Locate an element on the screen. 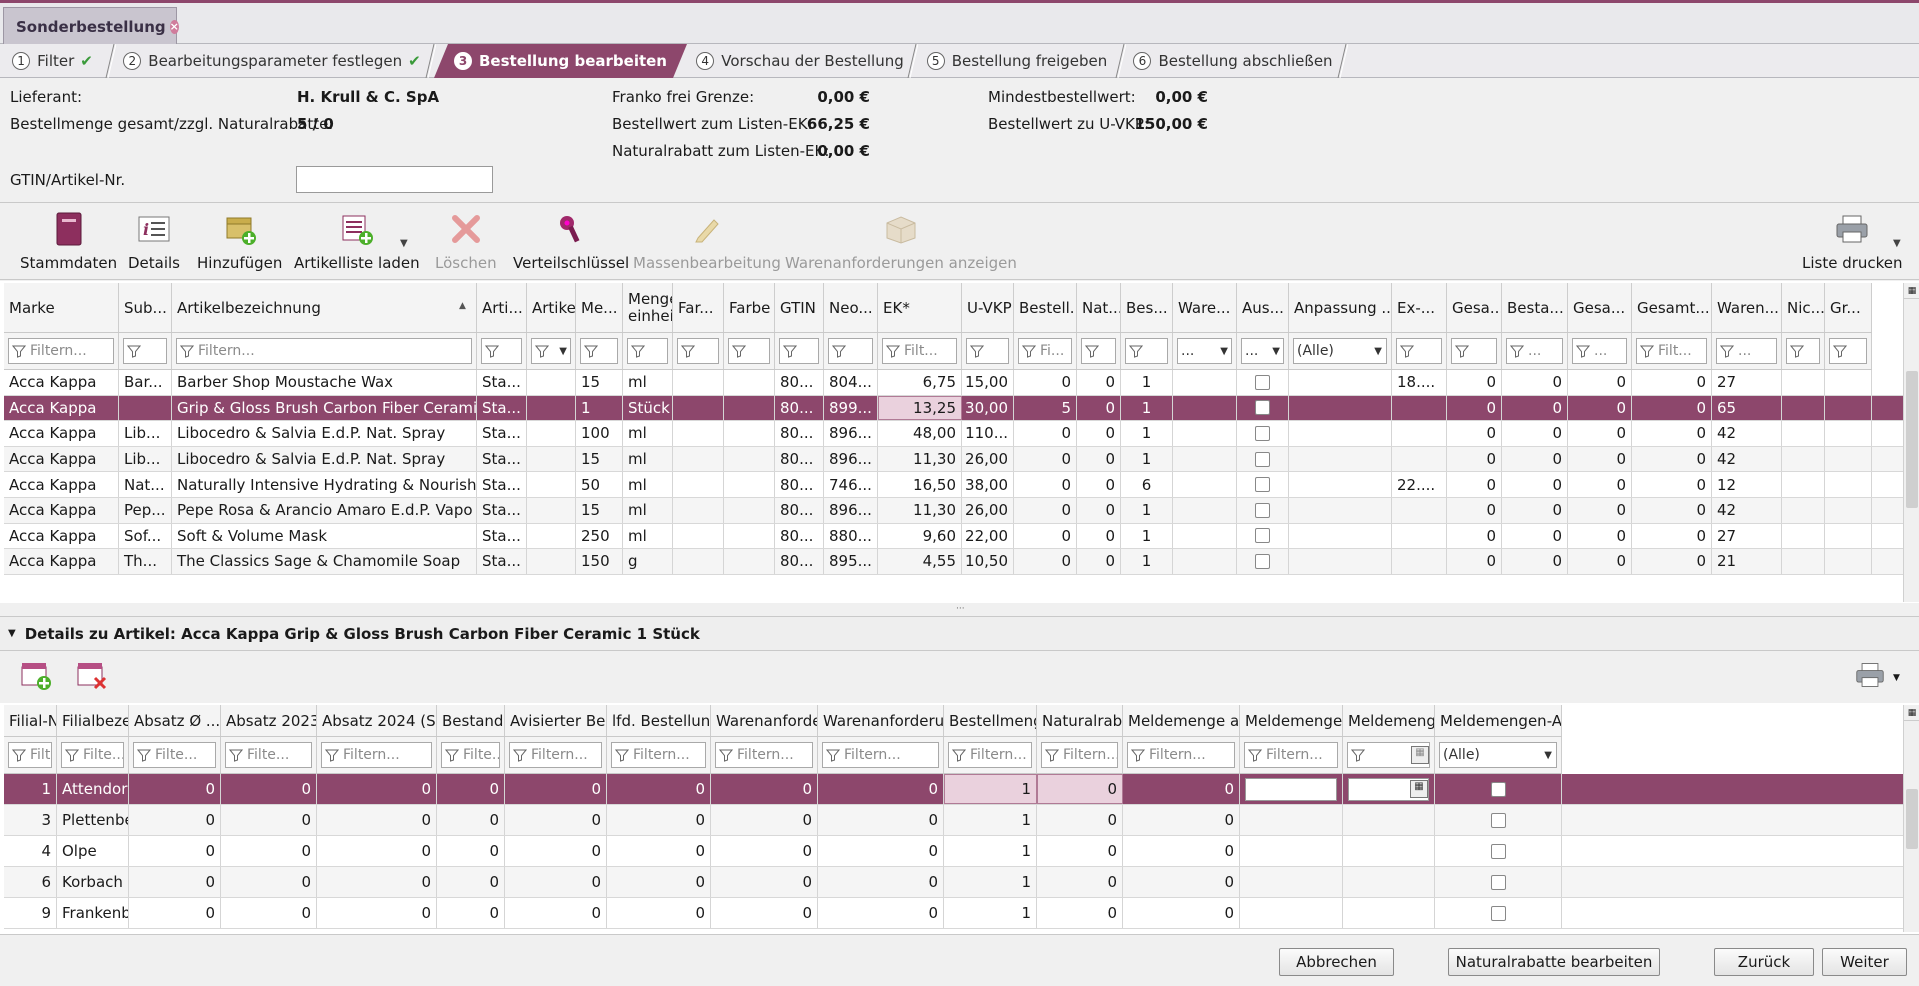 This screenshot has height=986, width=1919. store-grid-scrollbar: ▦ is located at coordinates (1911, 818).